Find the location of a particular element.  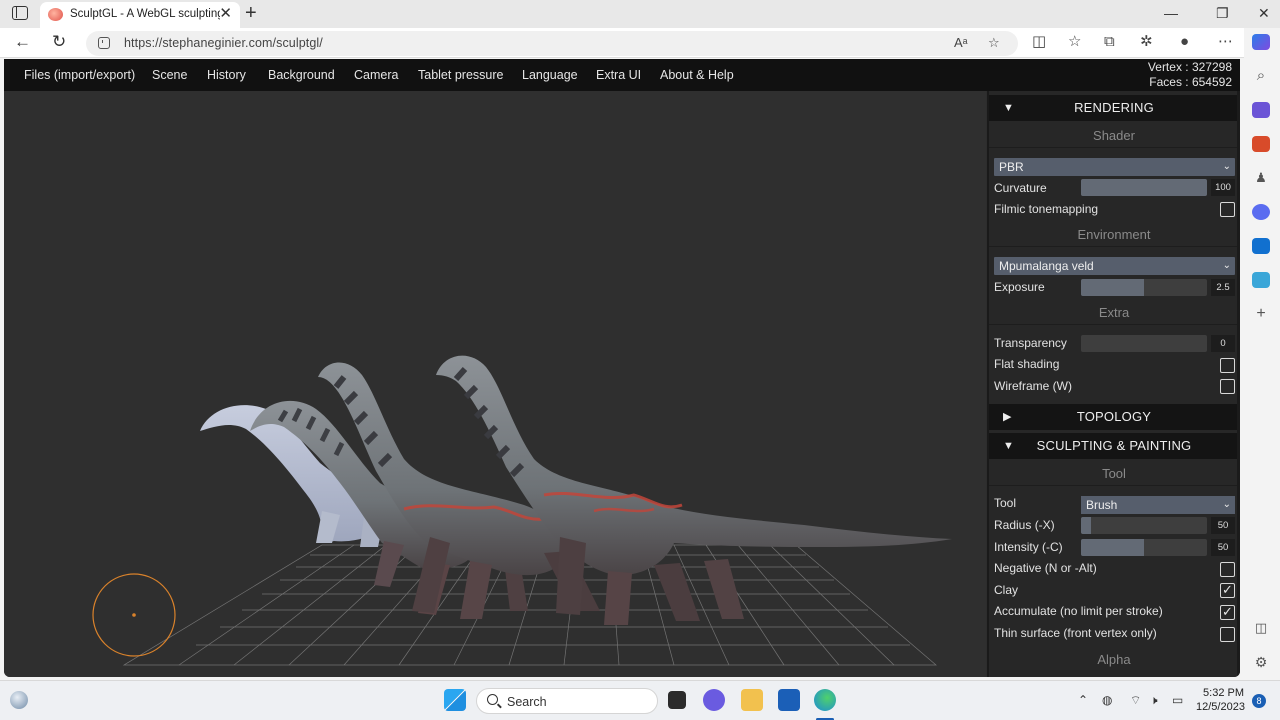

menu-camera: Camera is located at coordinates (376, 75).